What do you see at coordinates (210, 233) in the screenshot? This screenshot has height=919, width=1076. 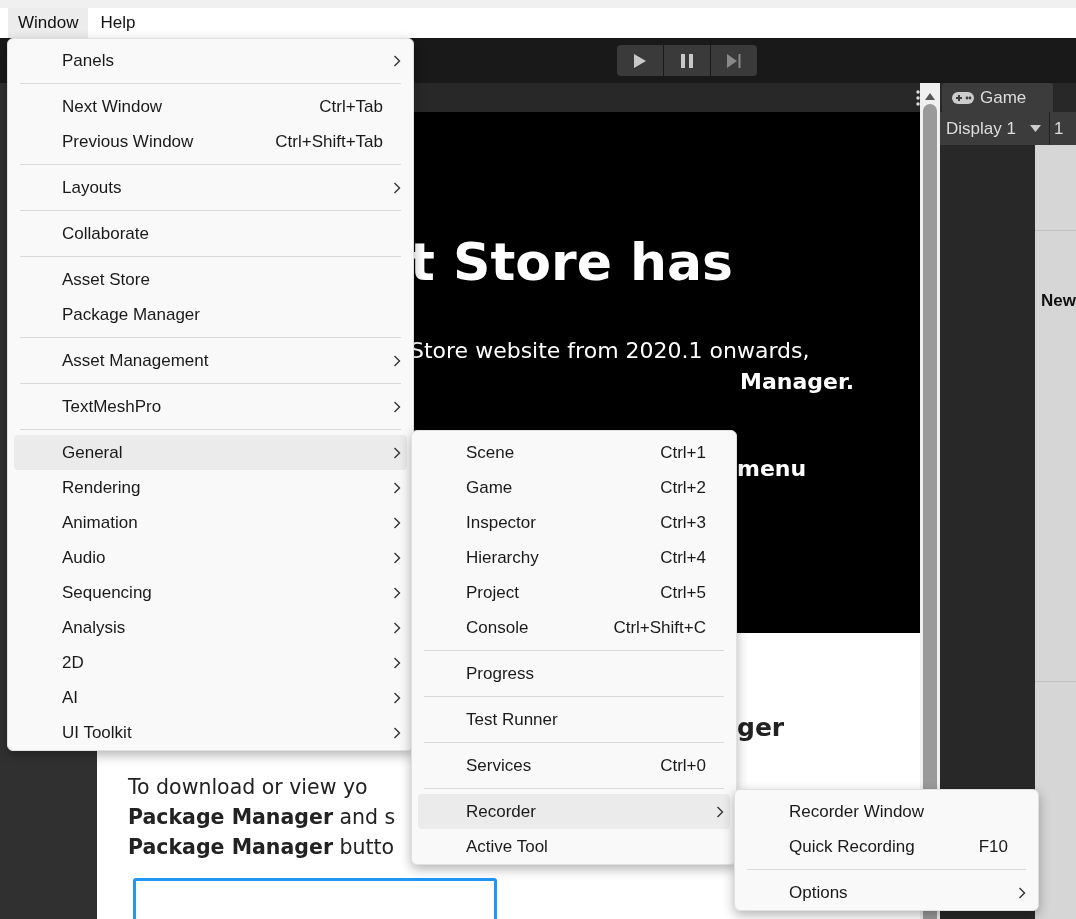 I see `menu-item: Collaborate` at bounding box center [210, 233].